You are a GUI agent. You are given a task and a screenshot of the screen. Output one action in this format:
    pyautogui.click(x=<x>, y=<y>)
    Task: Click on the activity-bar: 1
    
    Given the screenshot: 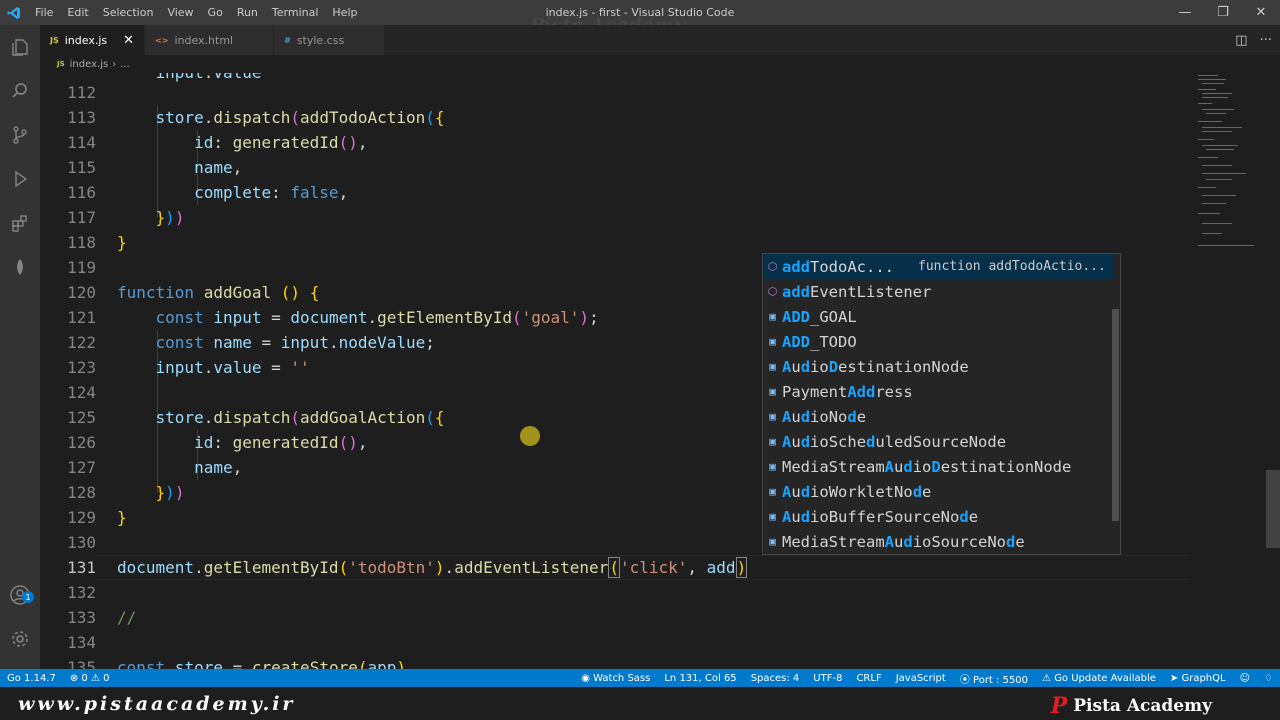 What is the action you would take?
    pyautogui.click(x=20, y=347)
    